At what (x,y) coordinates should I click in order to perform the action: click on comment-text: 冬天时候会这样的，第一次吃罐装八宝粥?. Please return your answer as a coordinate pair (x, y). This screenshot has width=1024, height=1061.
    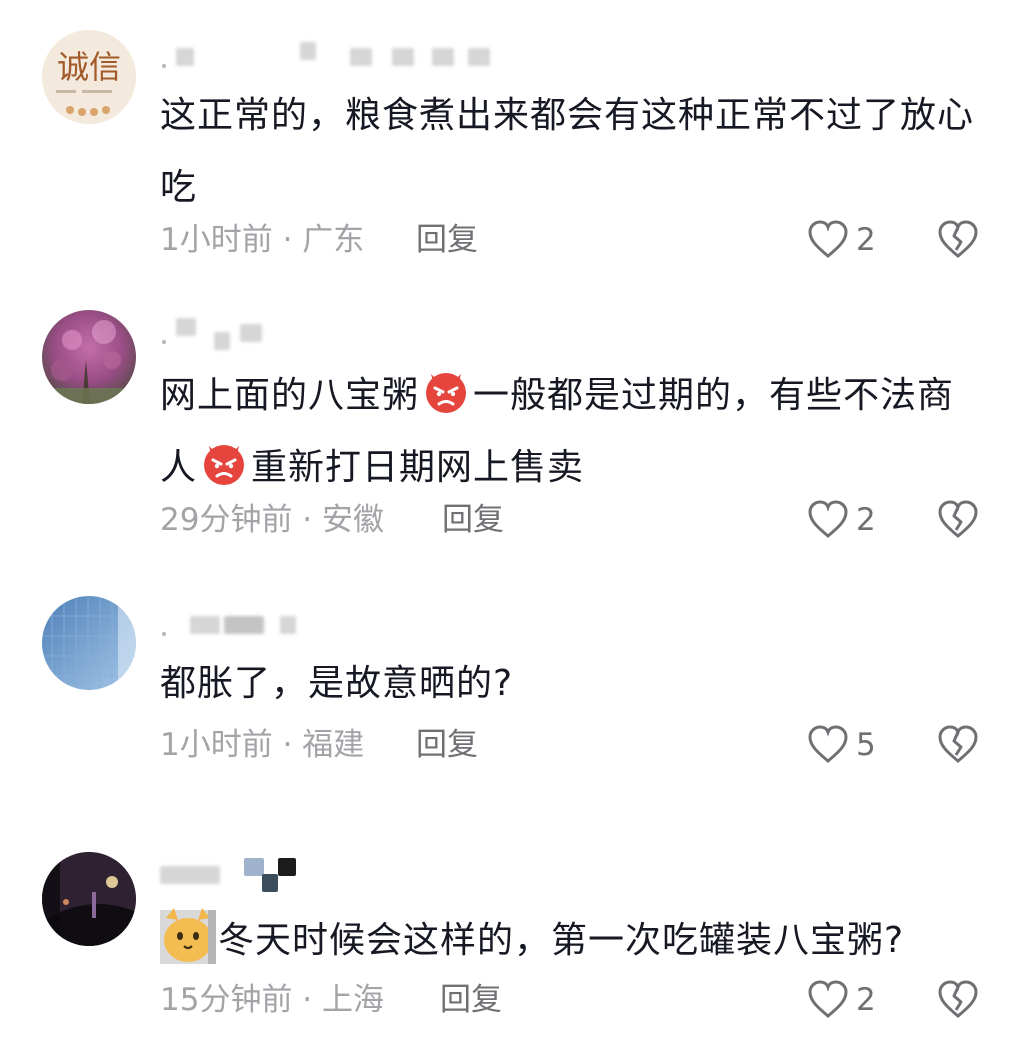
    Looking at the image, I should click on (570, 940).